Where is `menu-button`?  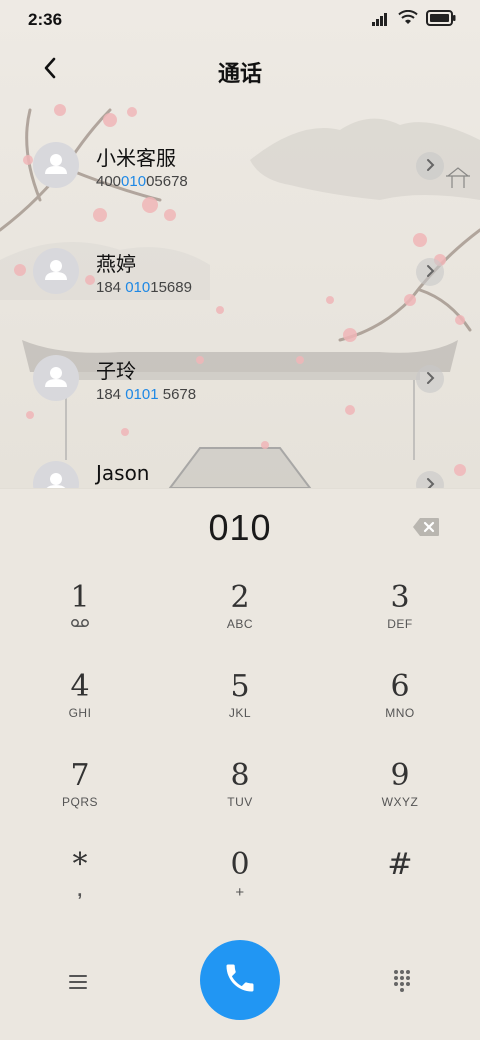
menu-button is located at coordinates (78, 982).